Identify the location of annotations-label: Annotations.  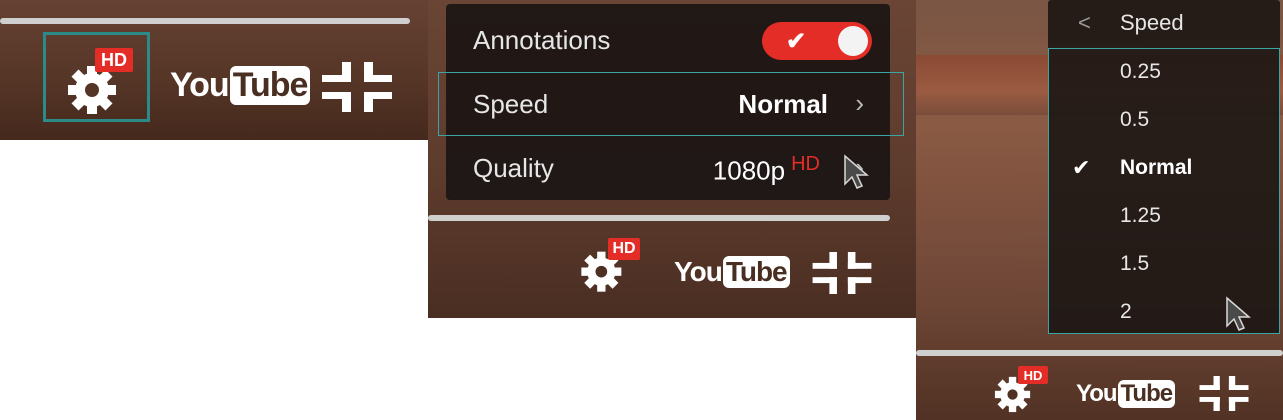
(542, 40).